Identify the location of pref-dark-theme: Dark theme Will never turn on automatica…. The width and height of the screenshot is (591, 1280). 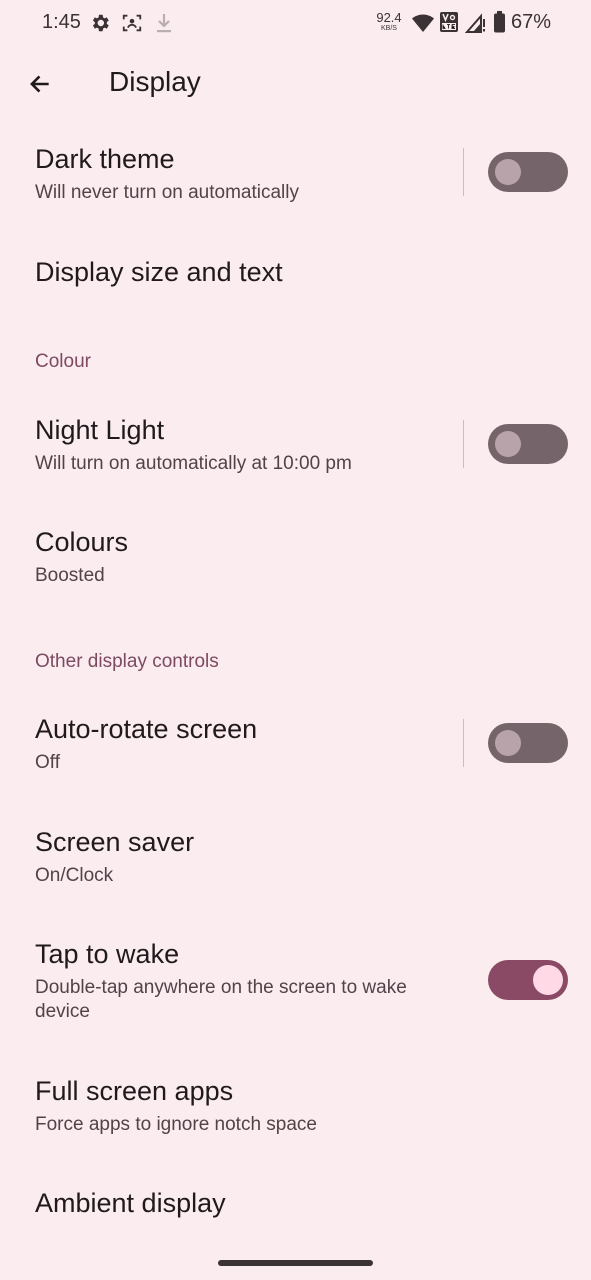
(295, 175).